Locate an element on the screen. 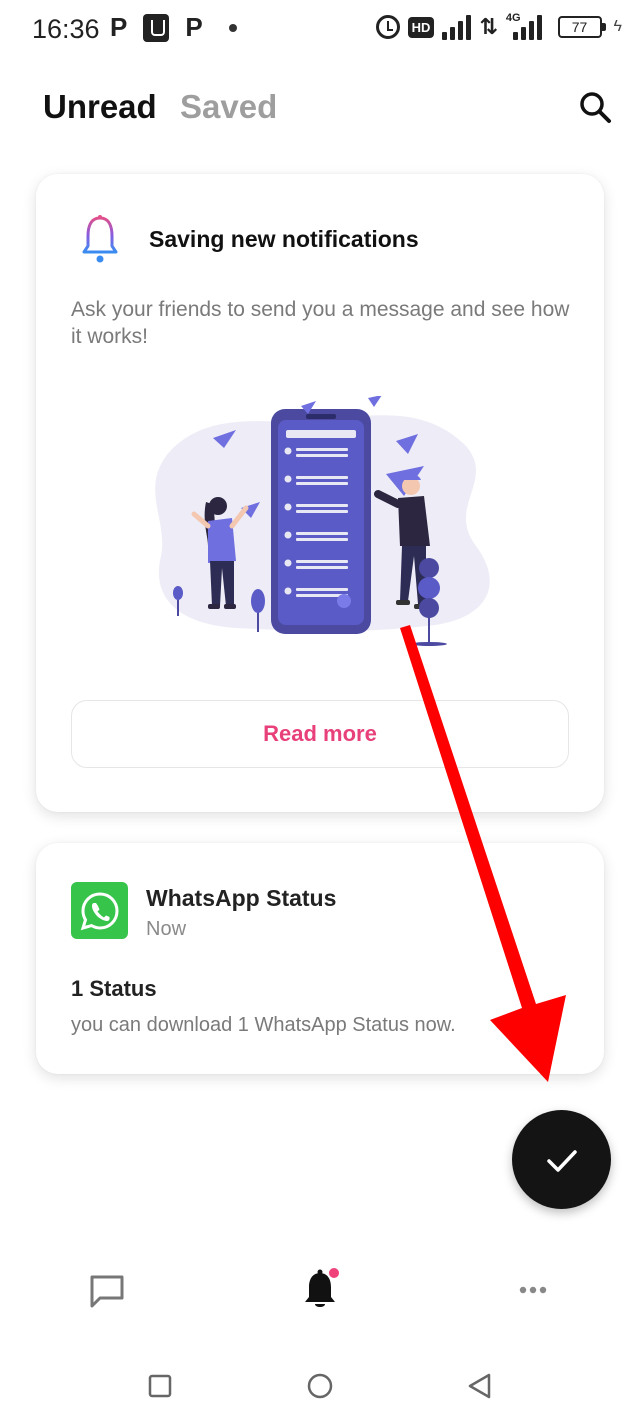 This screenshot has width=640, height=1422. back-button is located at coordinates (480, 1386).